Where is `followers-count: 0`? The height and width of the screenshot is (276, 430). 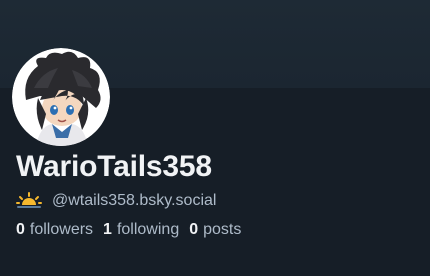
followers-count: 0 is located at coordinates (20, 229).